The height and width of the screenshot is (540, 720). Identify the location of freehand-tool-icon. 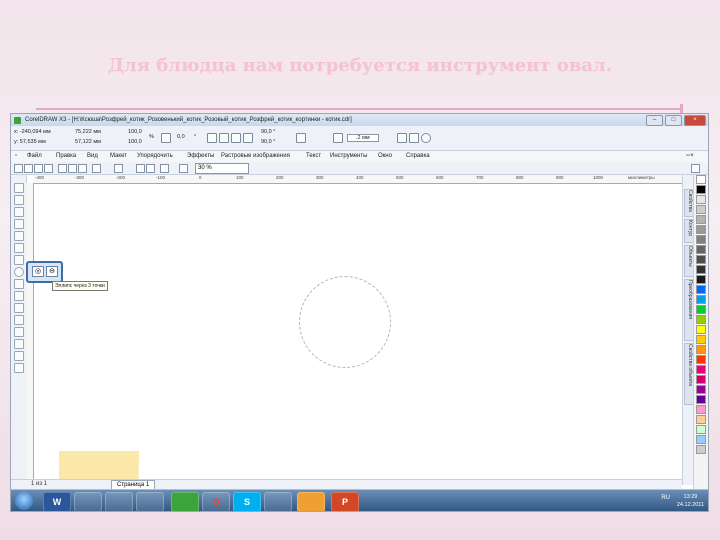
(19, 236).